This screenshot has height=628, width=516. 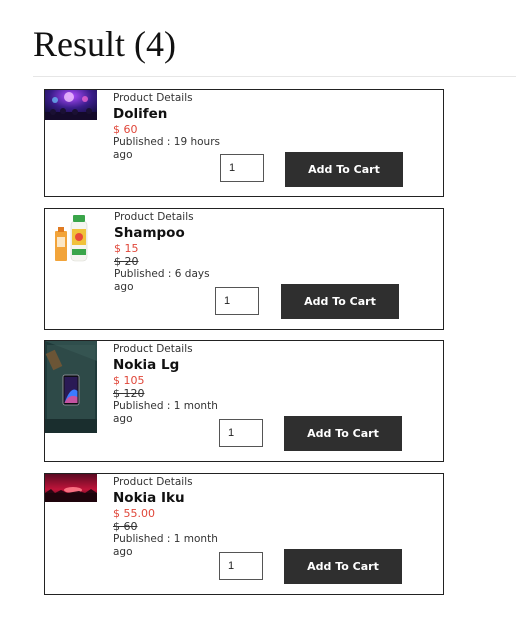 I want to click on product-price: $ 15, so click(x=126, y=248).